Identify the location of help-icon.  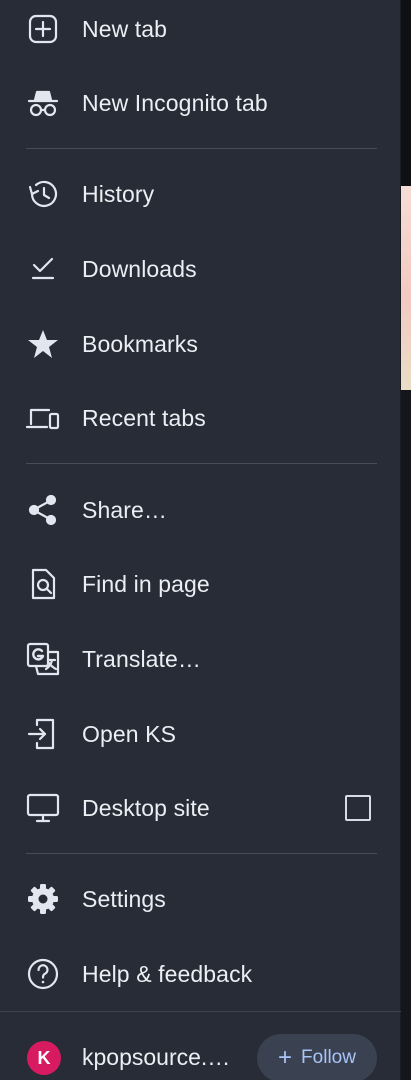
(43, 974).